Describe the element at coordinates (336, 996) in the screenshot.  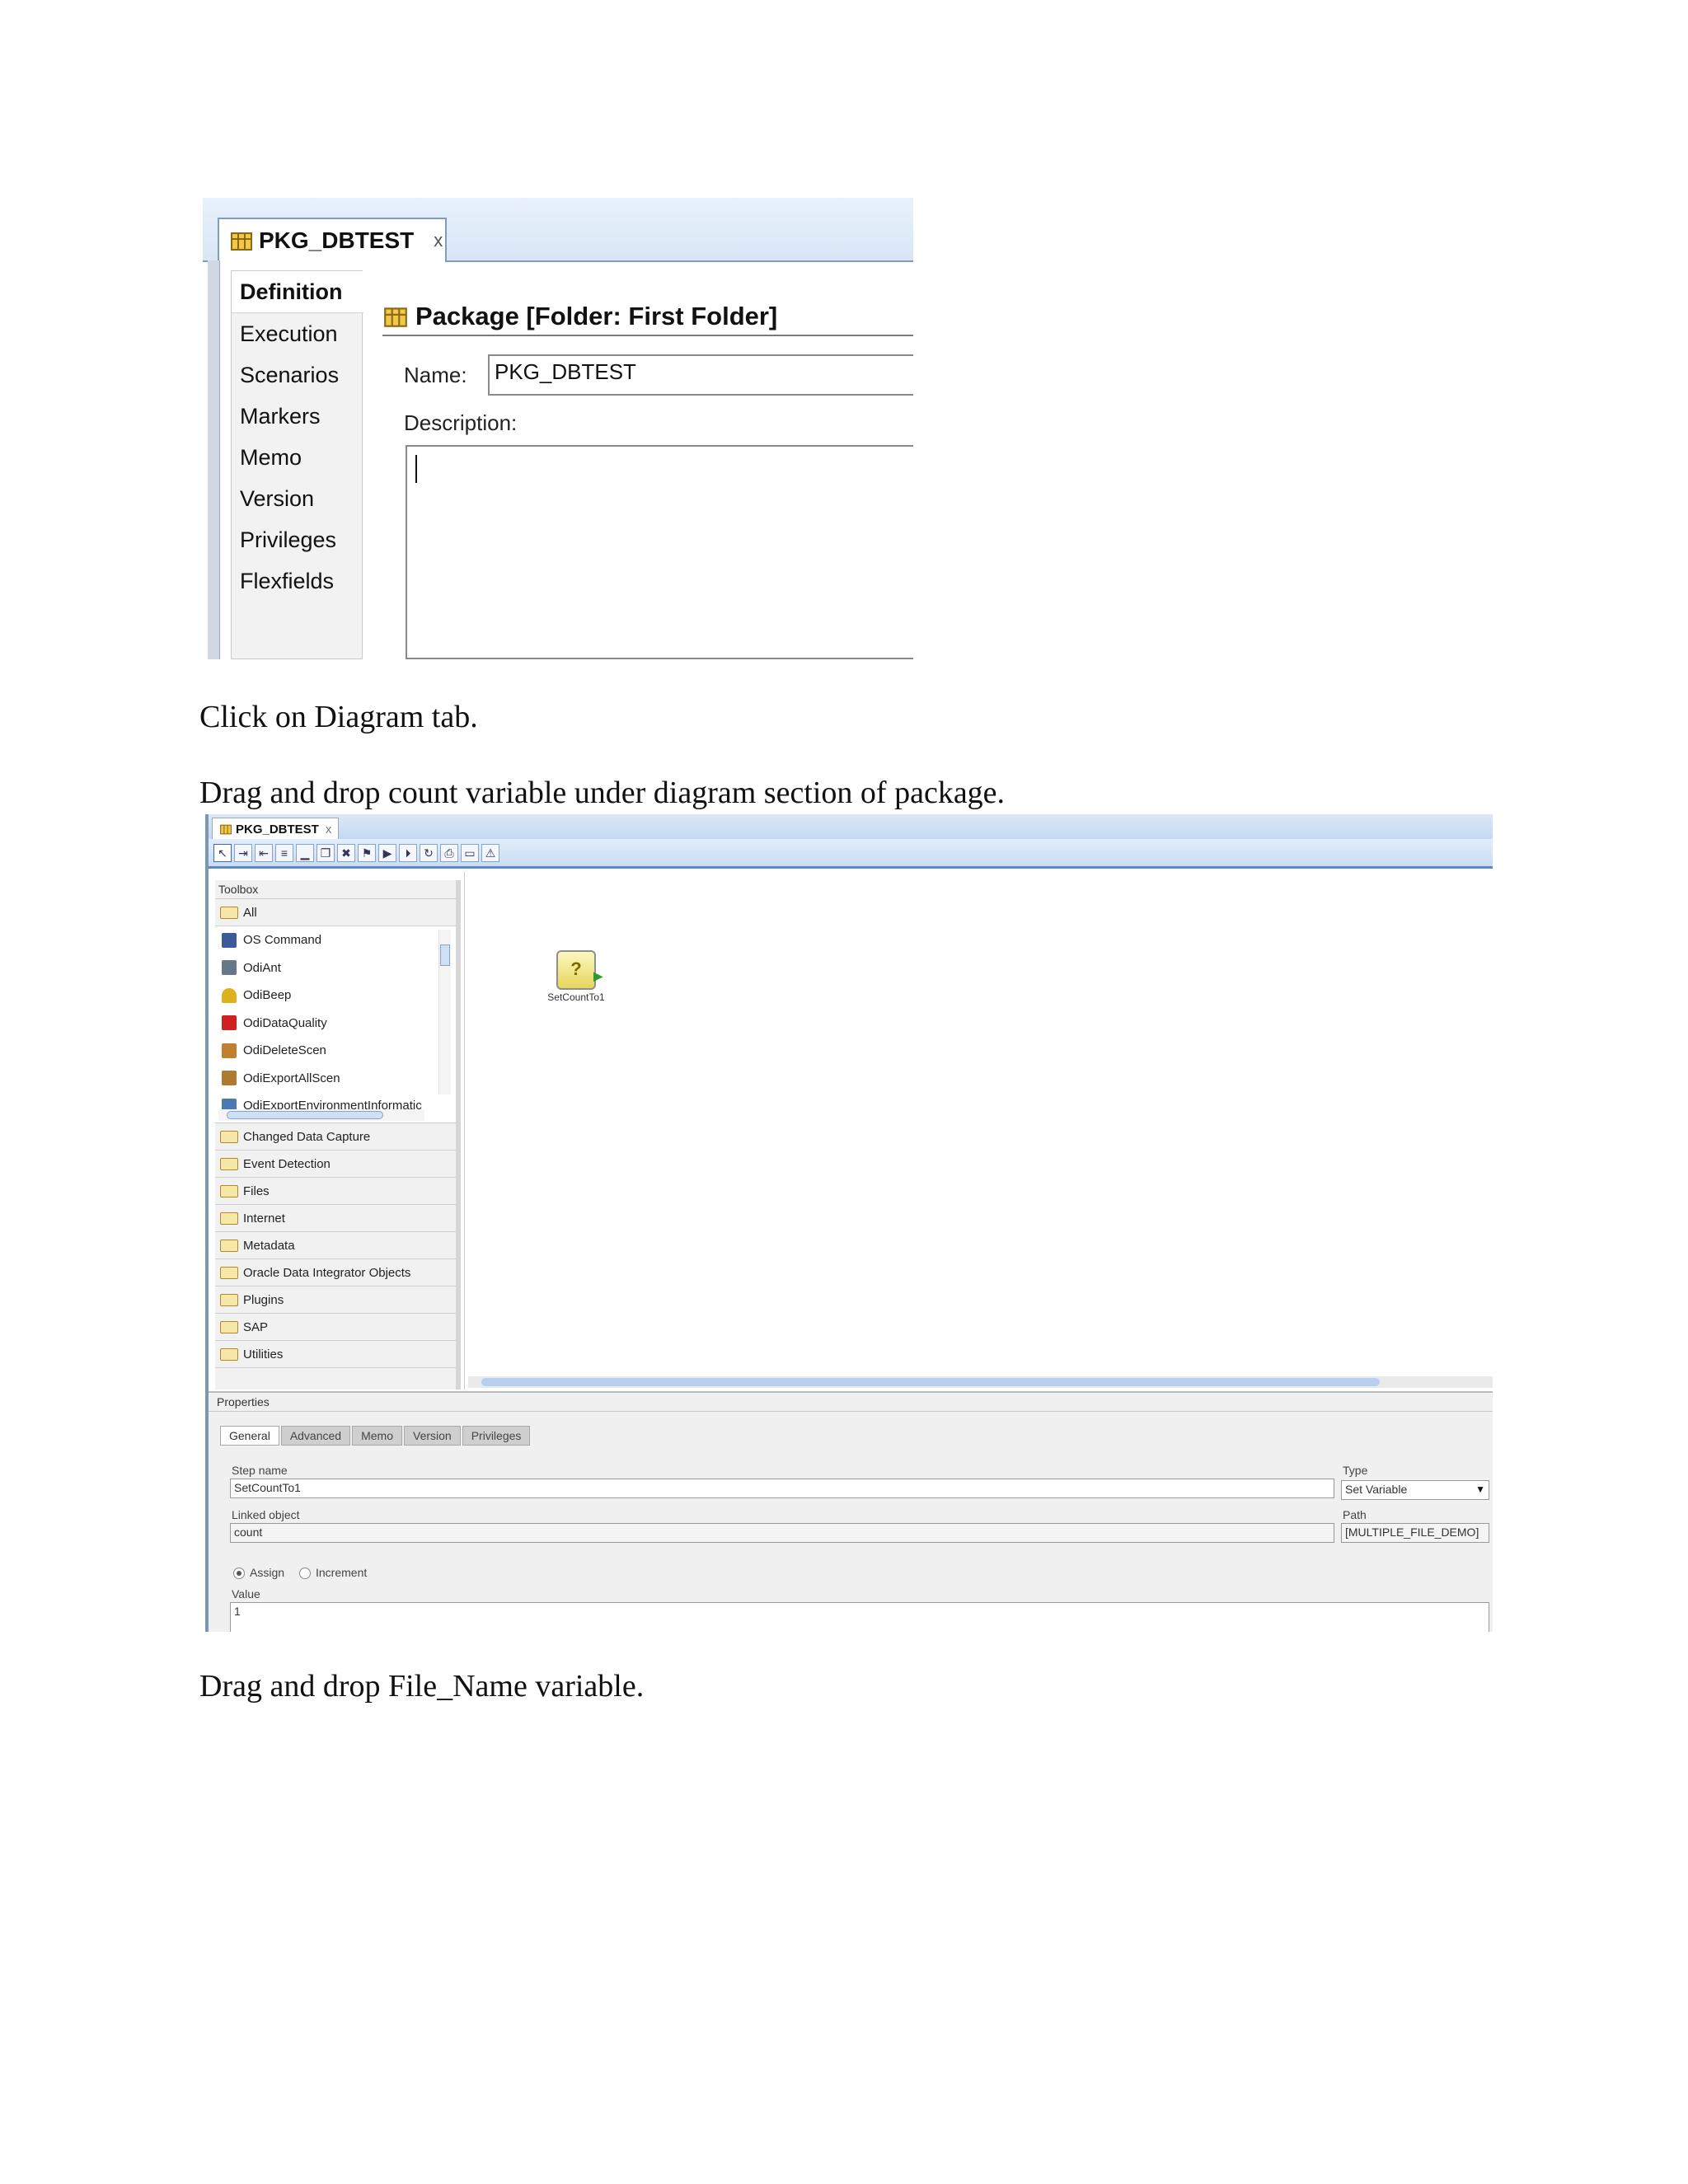
I see `tool-item-odibeep: OdiBeep` at that location.